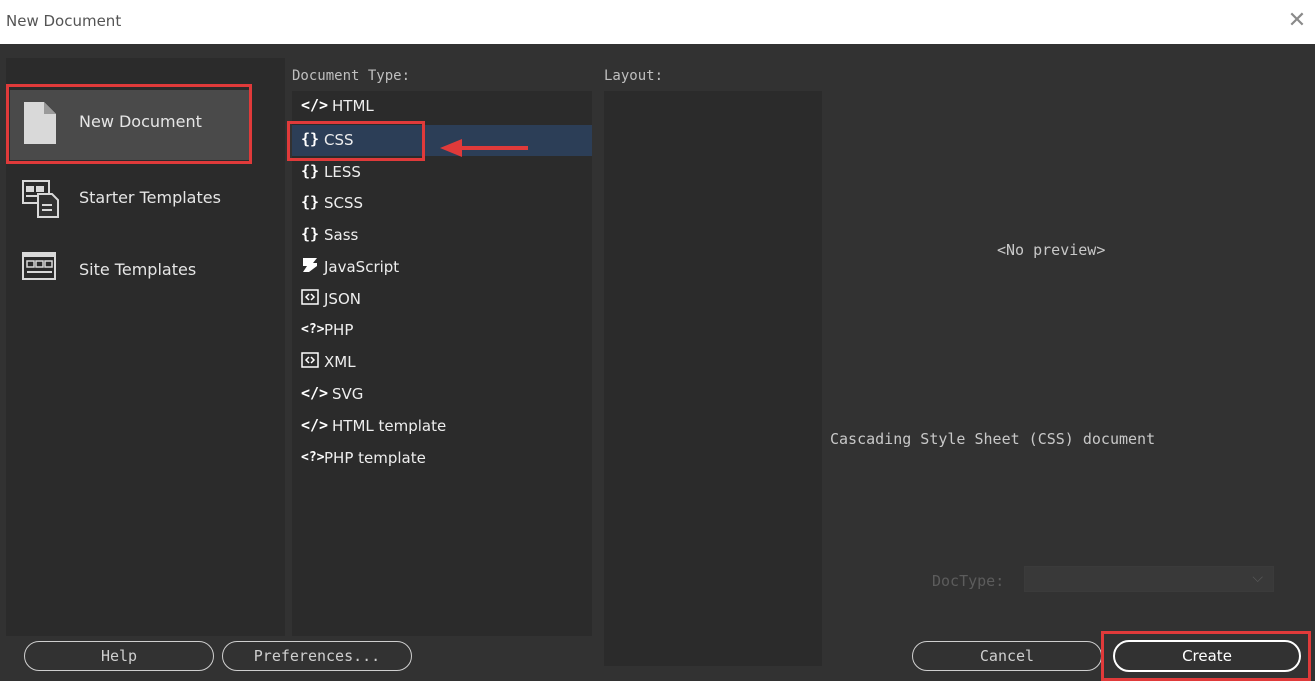 The image size is (1315, 681). What do you see at coordinates (485, 150) in the screenshot?
I see `arrow-left-icon` at bounding box center [485, 150].